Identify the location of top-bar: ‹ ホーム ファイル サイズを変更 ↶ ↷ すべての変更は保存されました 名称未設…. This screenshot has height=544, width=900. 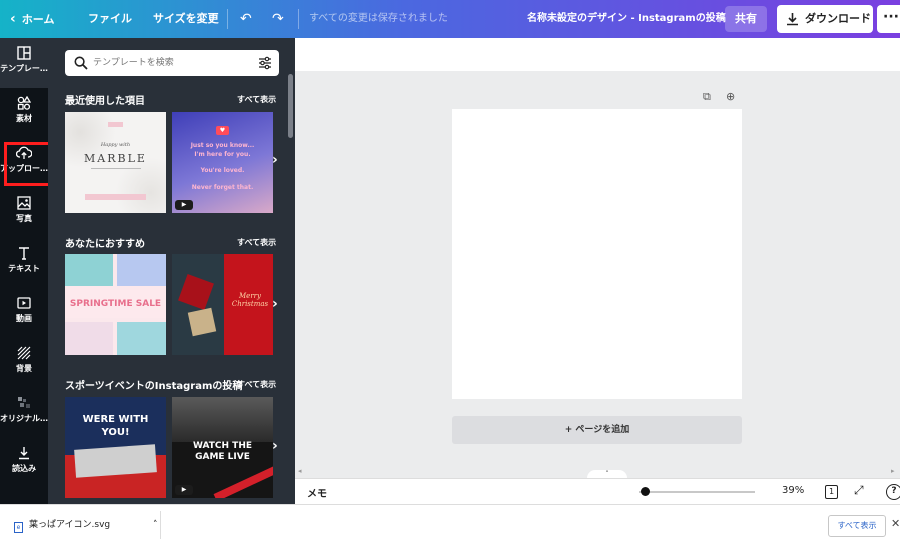
(450, 19).